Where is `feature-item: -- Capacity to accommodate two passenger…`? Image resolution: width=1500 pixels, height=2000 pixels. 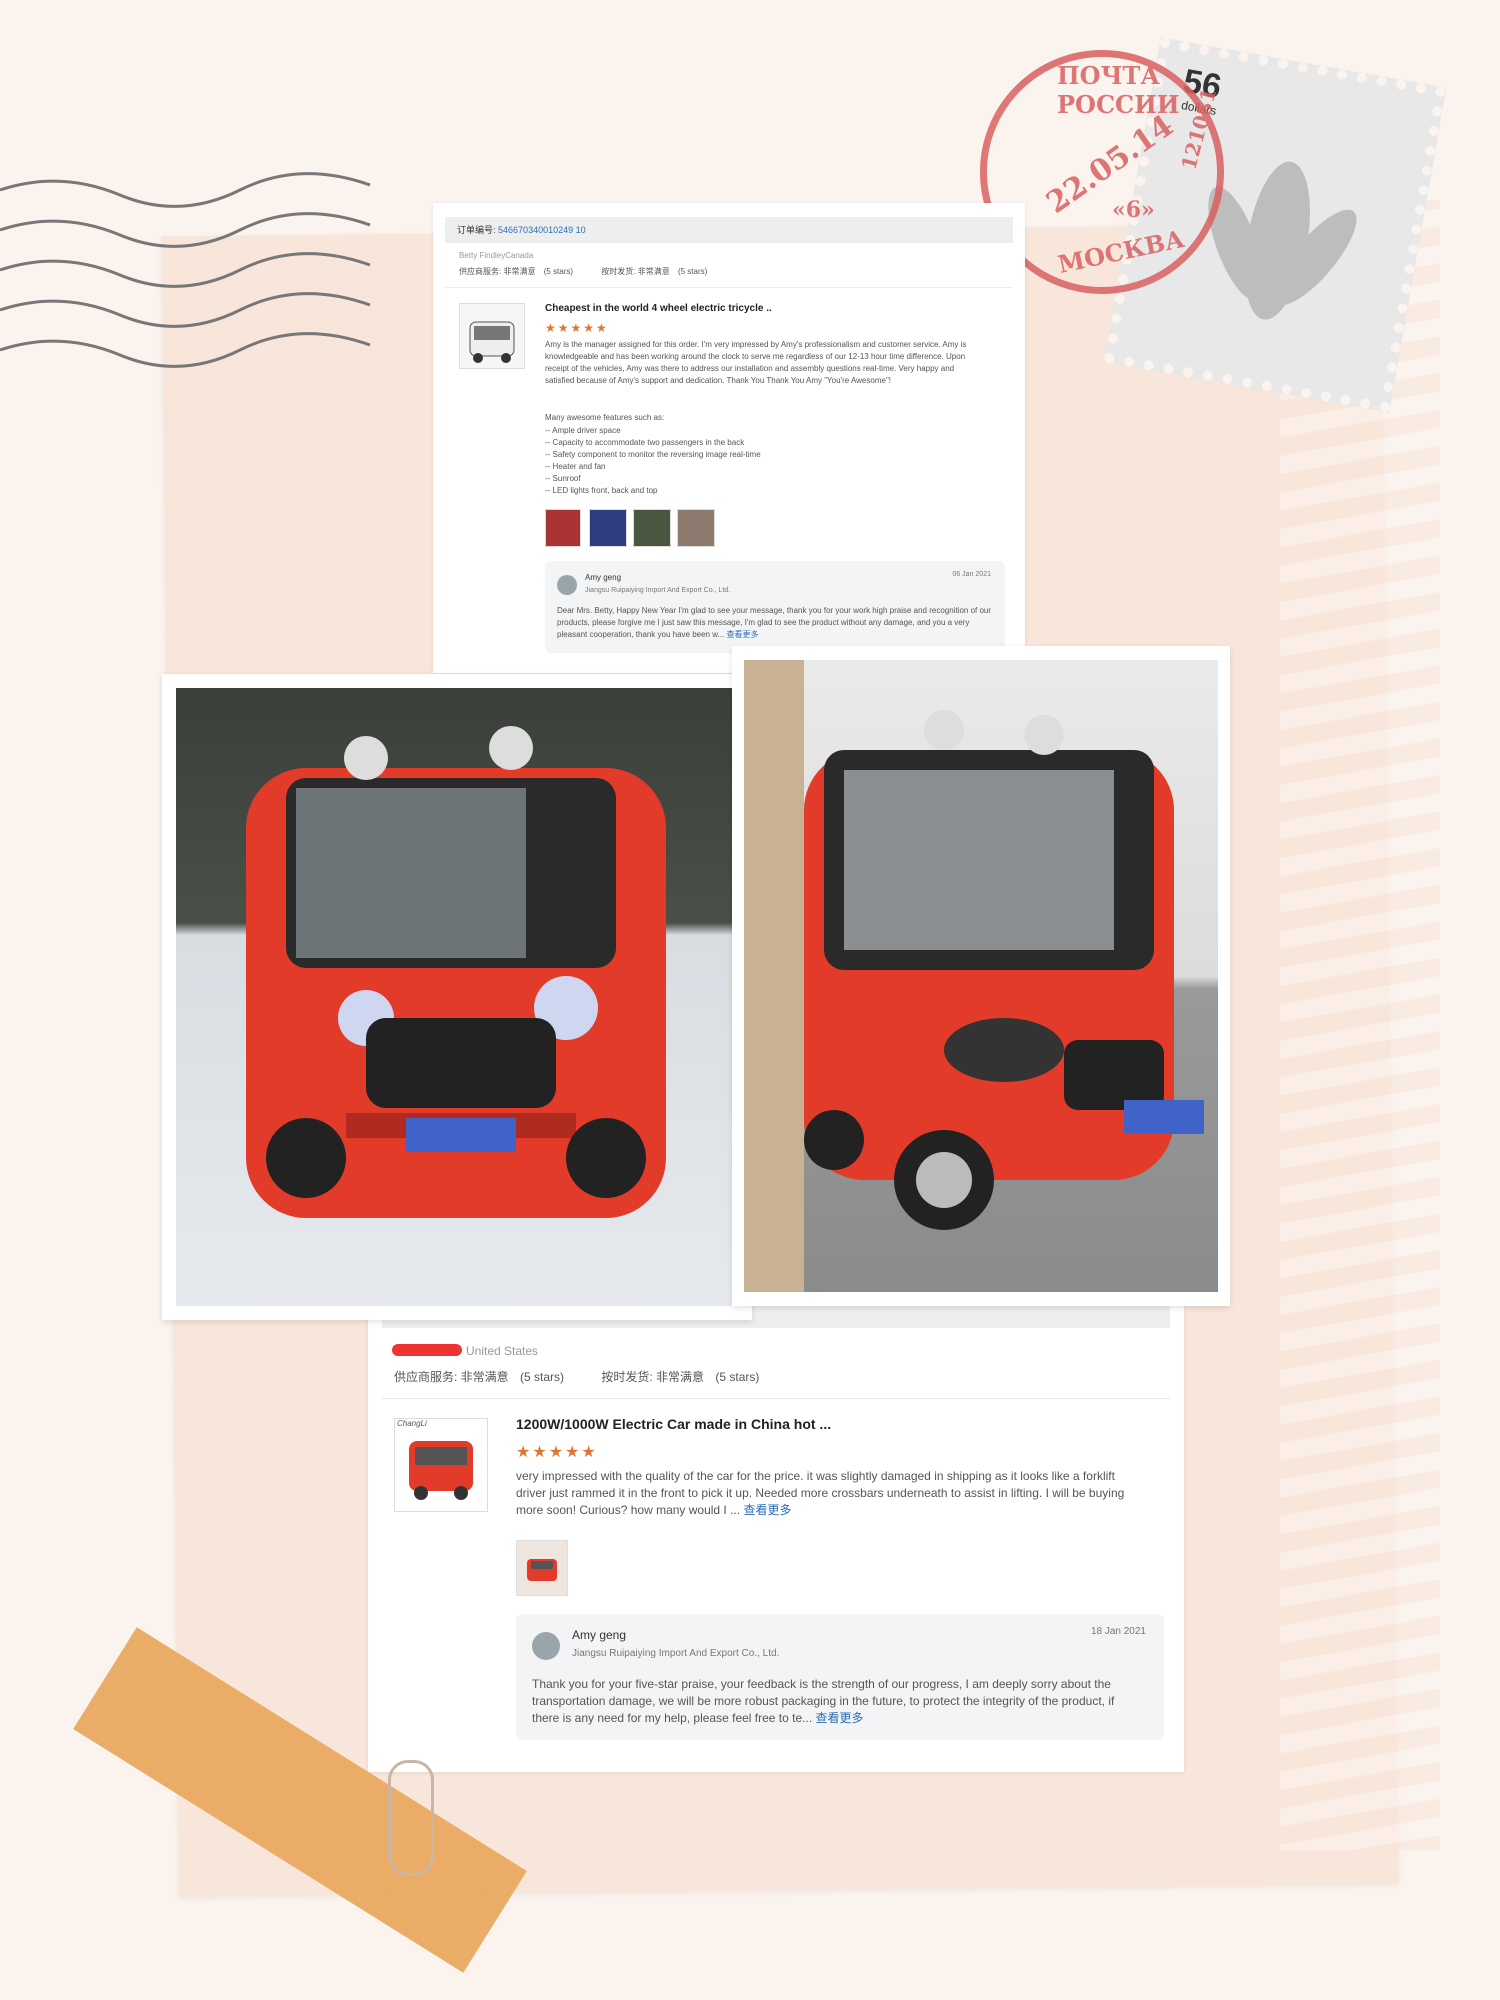 feature-item: -- Capacity to accommodate two passenger… is located at coordinates (645, 442).